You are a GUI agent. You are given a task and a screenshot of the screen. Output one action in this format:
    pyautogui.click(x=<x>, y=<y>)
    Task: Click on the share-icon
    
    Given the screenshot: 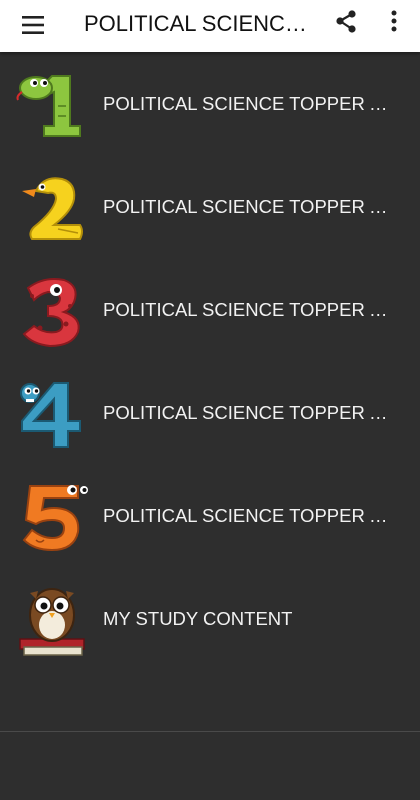 What is the action you would take?
    pyautogui.click(x=346, y=22)
    